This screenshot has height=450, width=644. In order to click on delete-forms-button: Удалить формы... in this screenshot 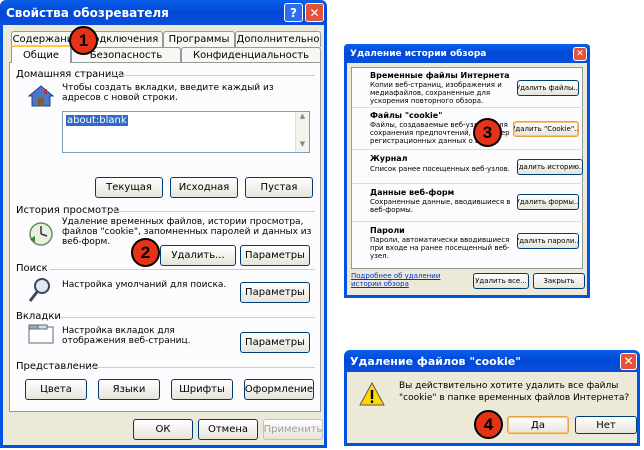, I will do `click(548, 202)`.